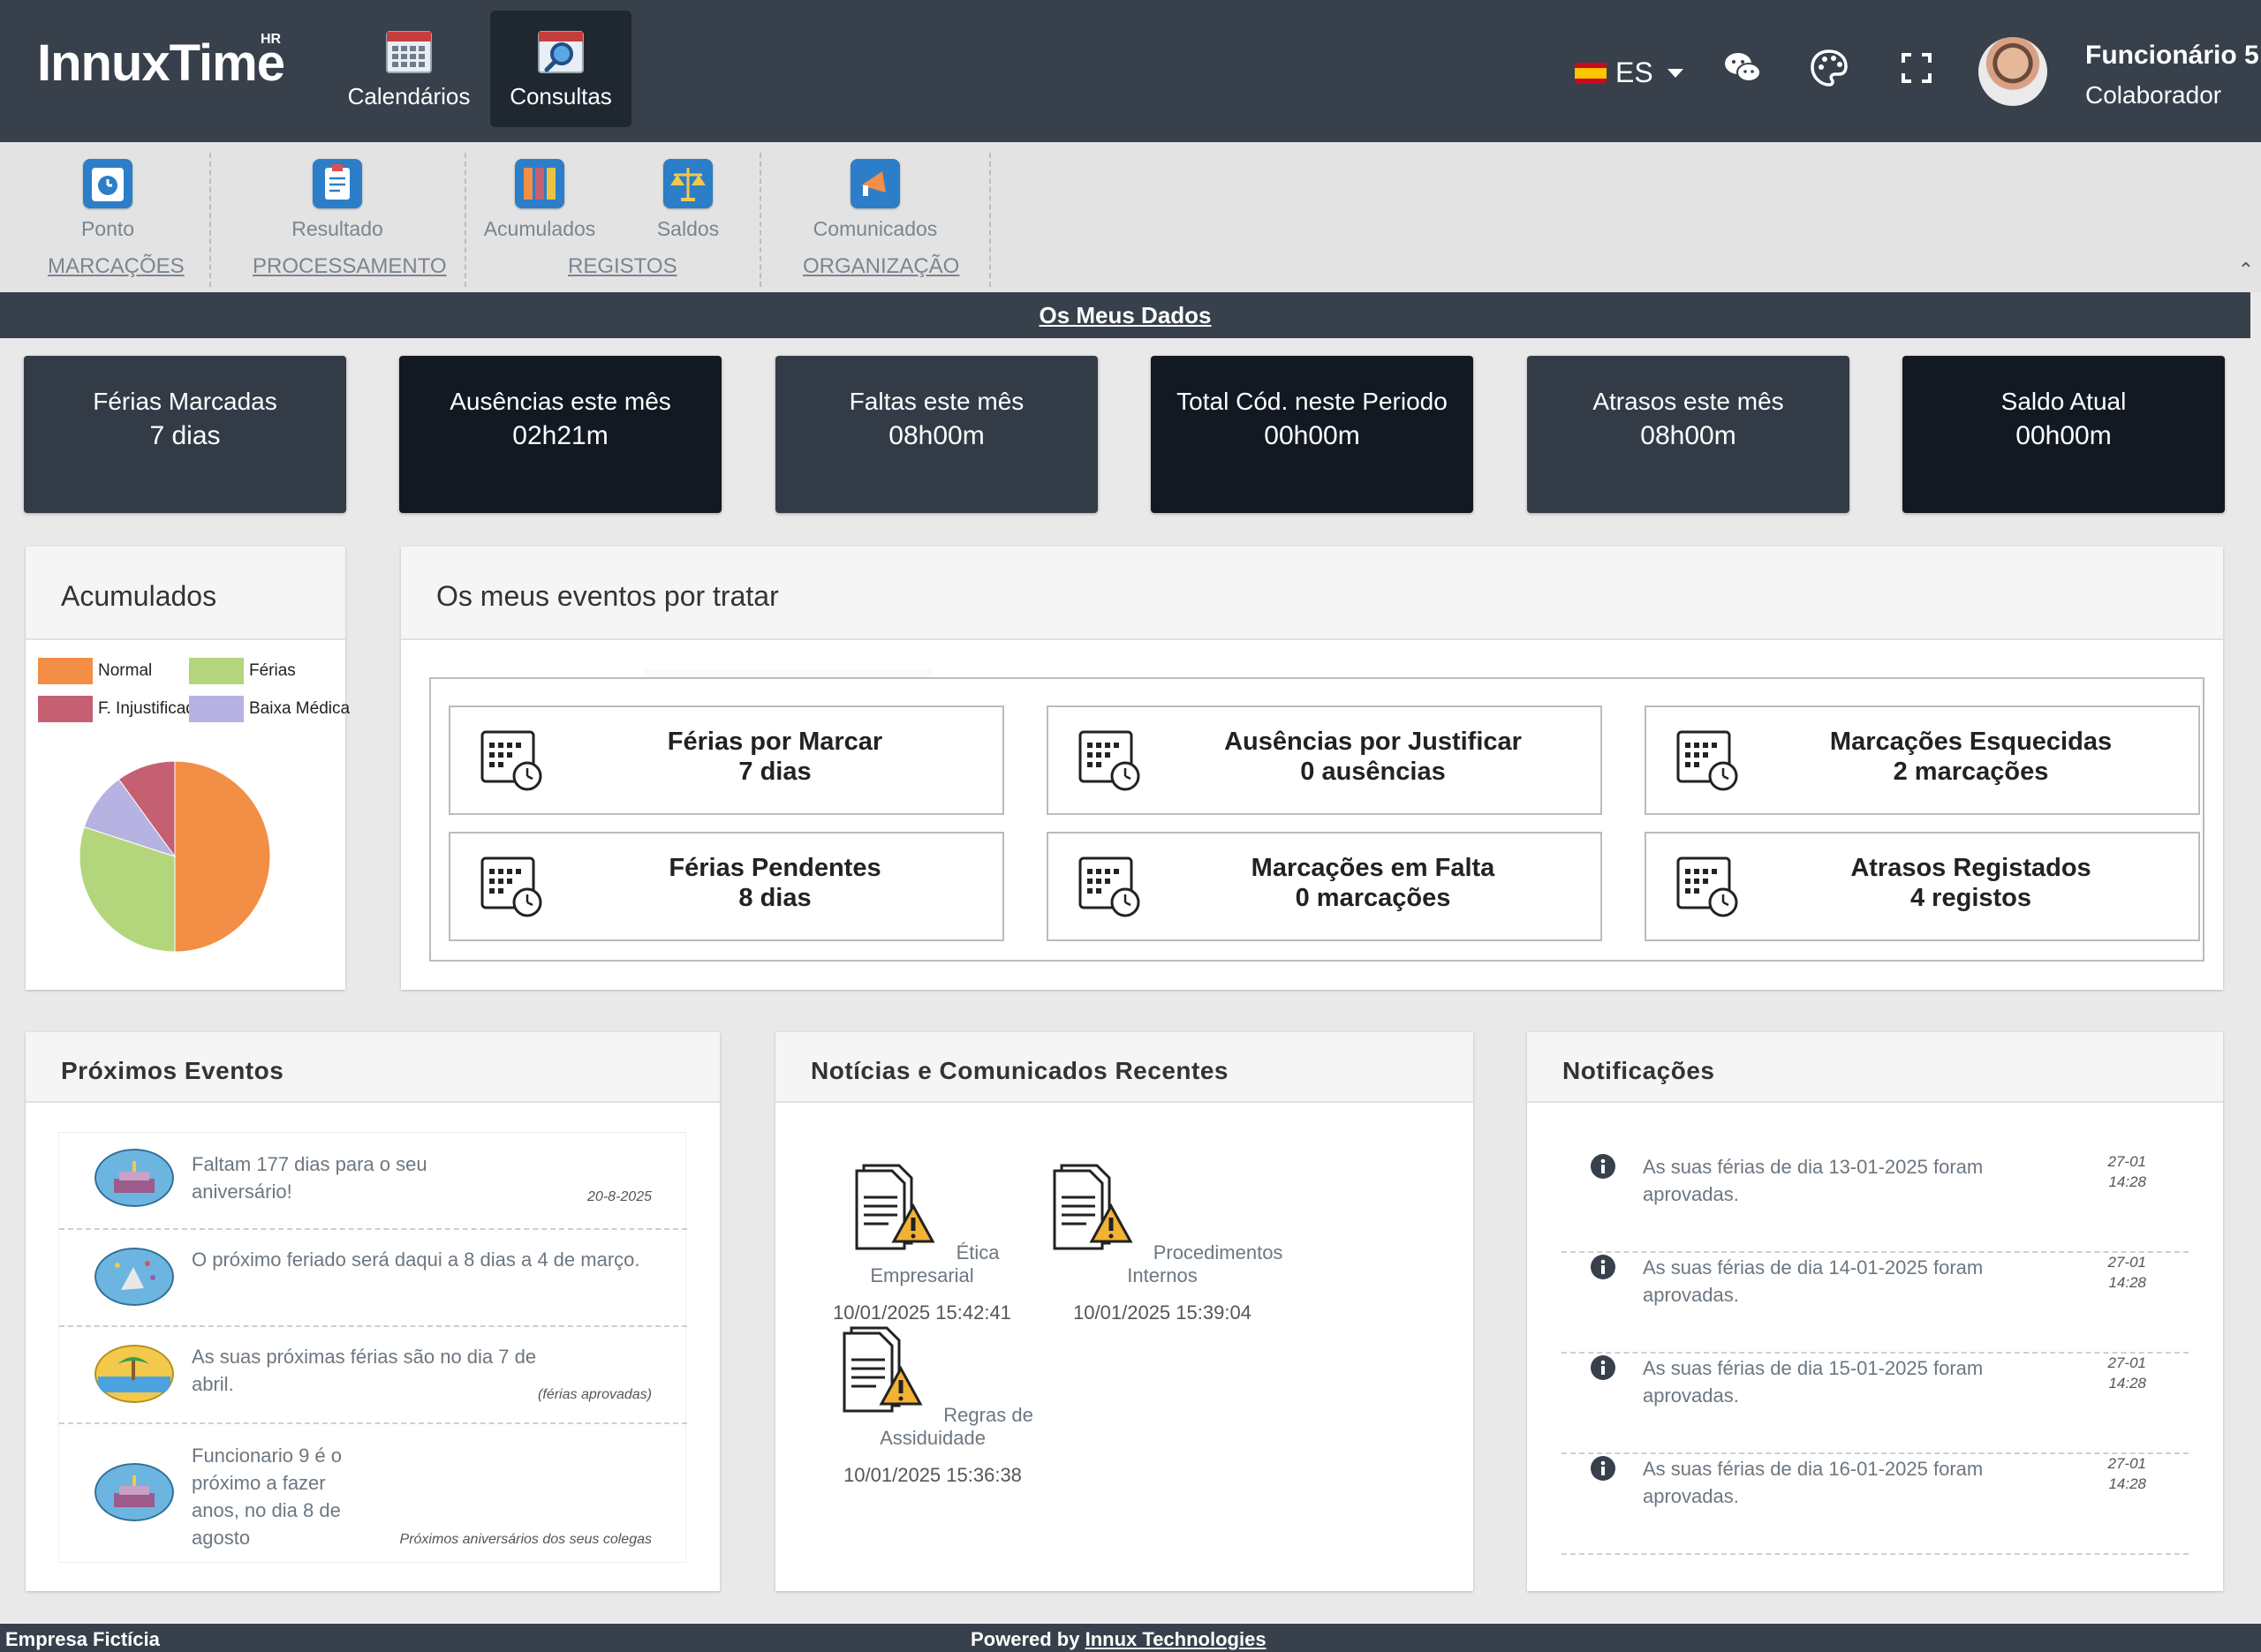 The height and width of the screenshot is (1652, 2261). Describe the element at coordinates (2063, 401) in the screenshot. I see `stat-title: Saldo Atual` at that location.